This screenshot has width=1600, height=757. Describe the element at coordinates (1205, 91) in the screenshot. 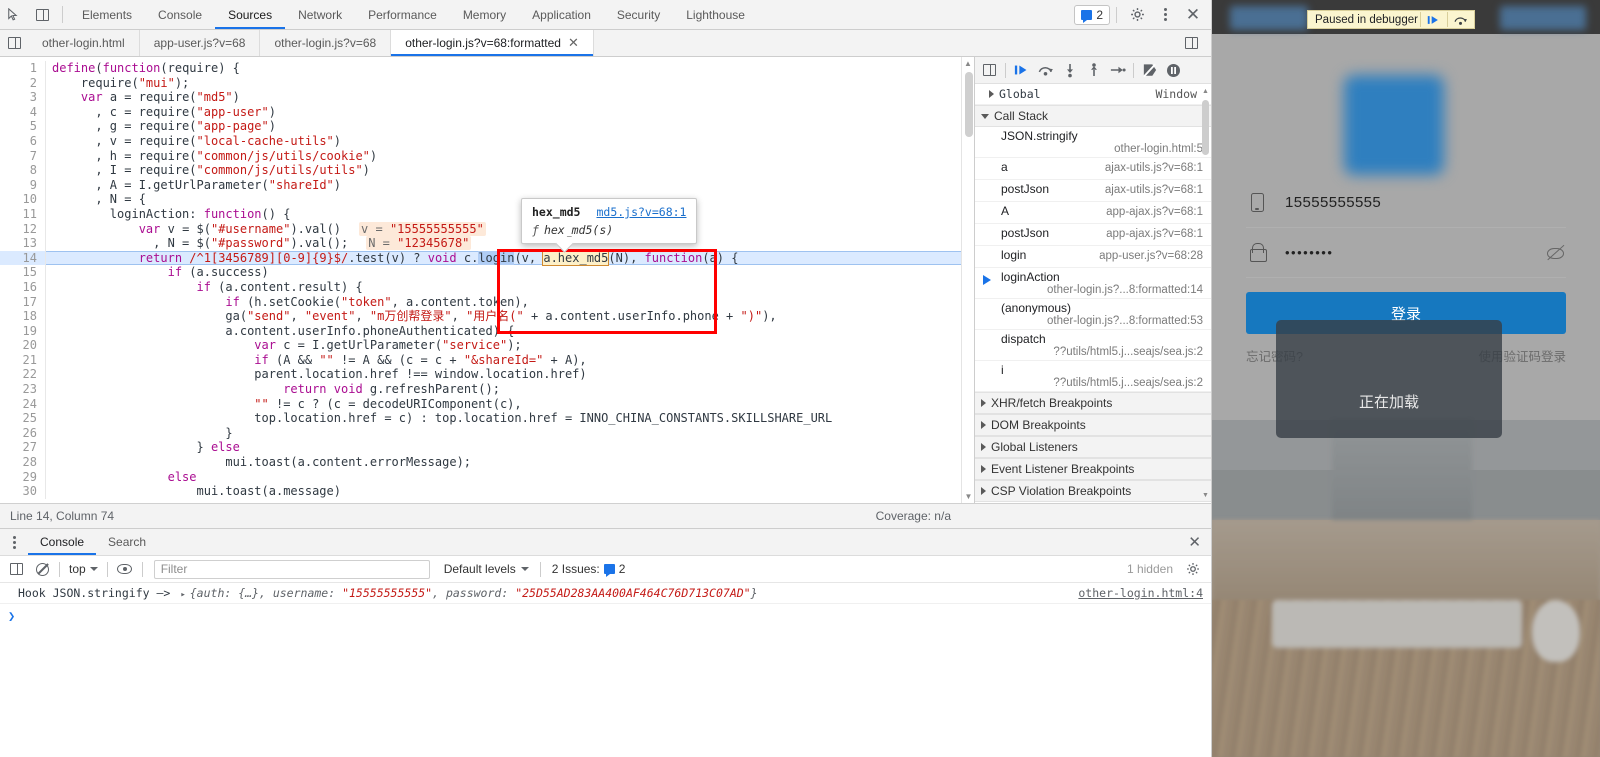

I see `scroll-up-icon: ▲` at that location.